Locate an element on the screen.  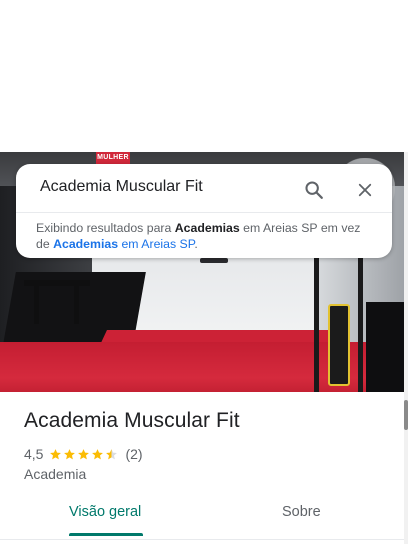
machine-weight-stack is located at coordinates (339, 345).